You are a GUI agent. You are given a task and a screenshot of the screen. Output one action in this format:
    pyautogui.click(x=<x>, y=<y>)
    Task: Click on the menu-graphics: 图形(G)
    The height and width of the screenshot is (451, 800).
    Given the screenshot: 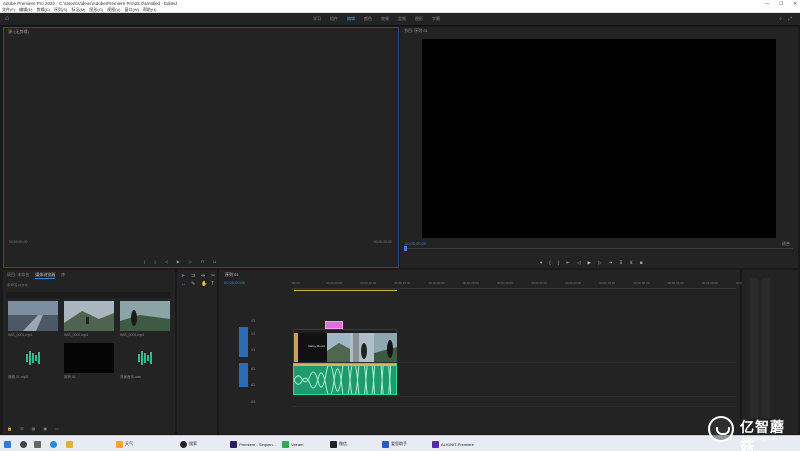 What is the action you would take?
    pyautogui.click(x=96, y=9)
    